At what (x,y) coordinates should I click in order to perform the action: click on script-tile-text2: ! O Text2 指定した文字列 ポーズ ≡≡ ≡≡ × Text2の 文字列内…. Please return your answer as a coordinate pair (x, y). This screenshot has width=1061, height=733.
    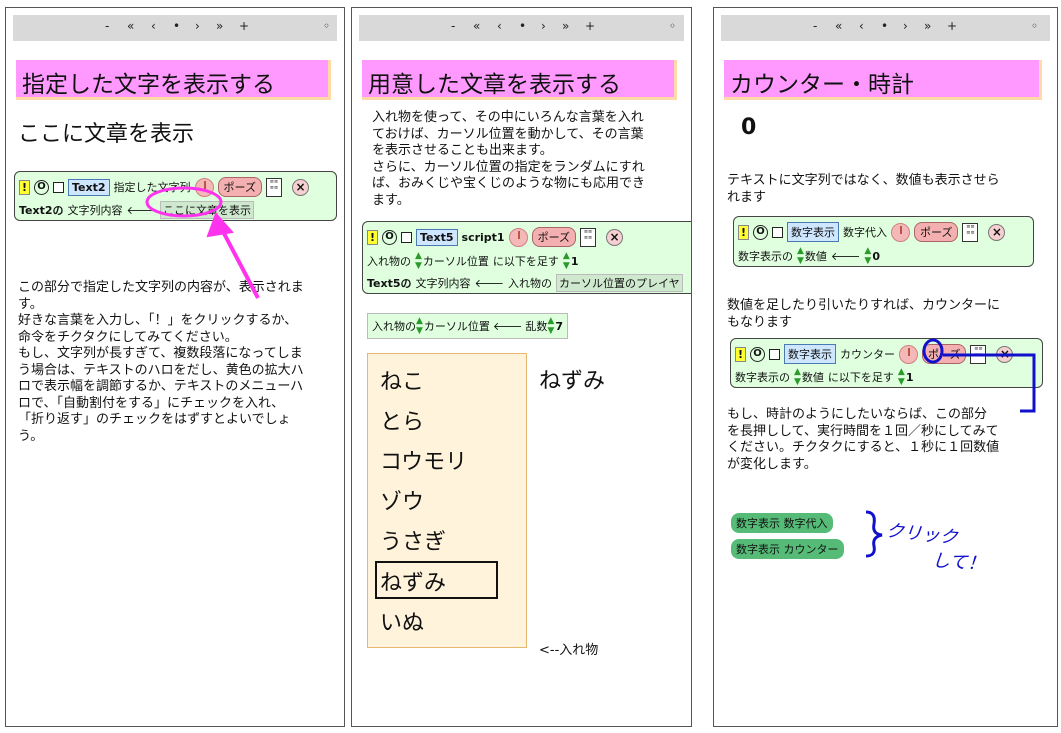
    Looking at the image, I should click on (175, 196).